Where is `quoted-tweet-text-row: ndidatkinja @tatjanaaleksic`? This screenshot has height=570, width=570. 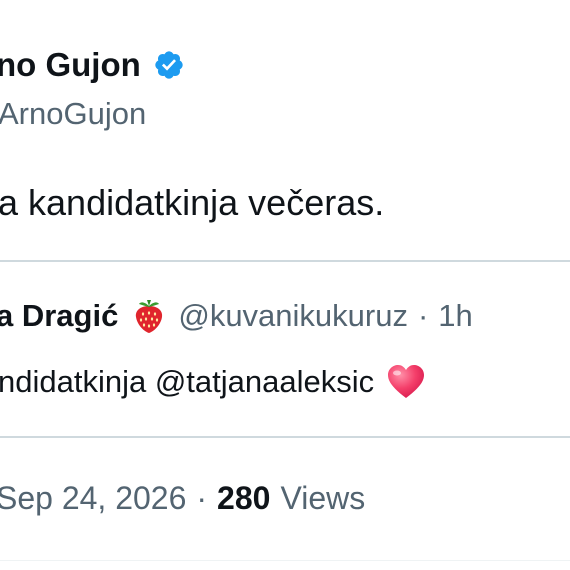
quoted-tweet-text-row: ndidatkinja @tatjanaaleksic is located at coordinates (213, 382).